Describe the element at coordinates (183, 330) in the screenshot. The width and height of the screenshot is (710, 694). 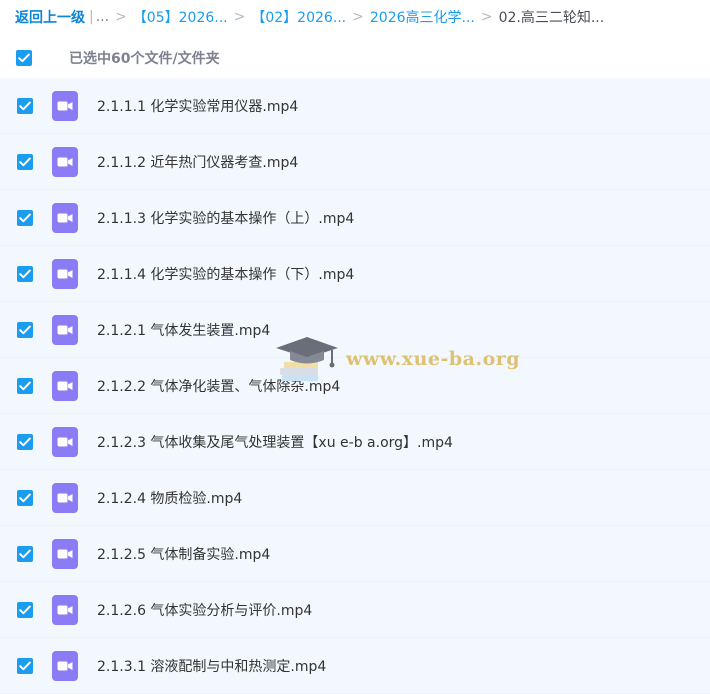
I see `file-name: 2.1.2.1 气体发生装置.mp4` at that location.